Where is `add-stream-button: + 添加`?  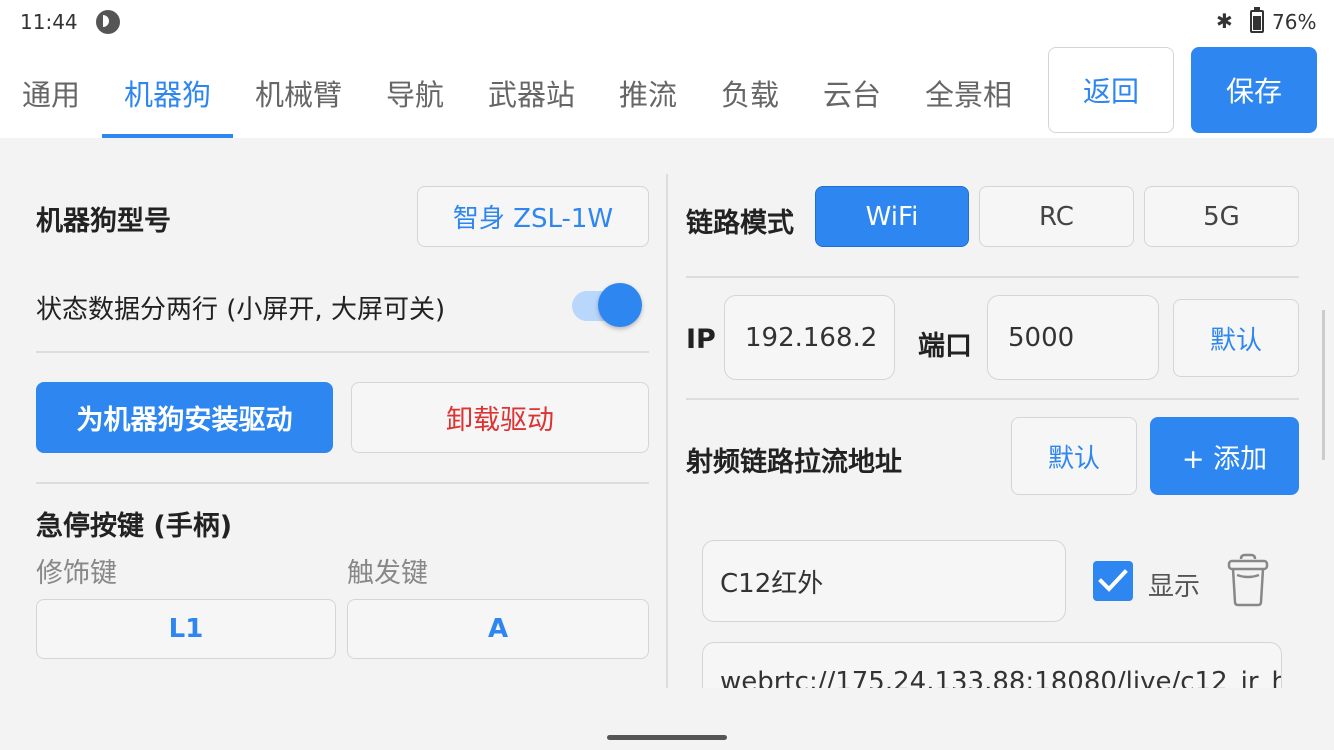 add-stream-button: + 添加 is located at coordinates (1224, 456).